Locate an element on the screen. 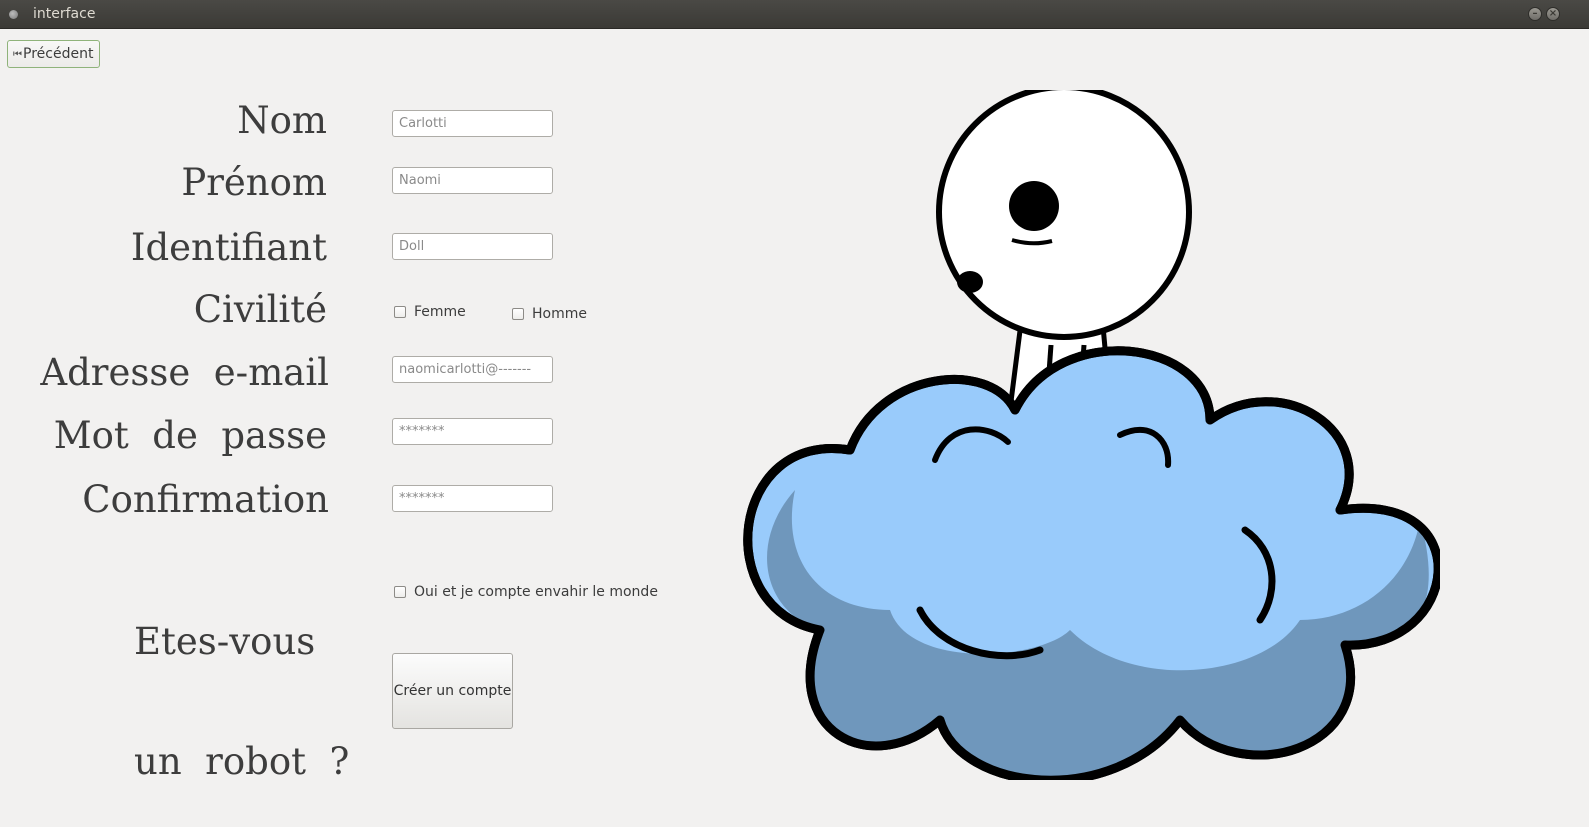  minimize-button: – is located at coordinates (1535, 14).